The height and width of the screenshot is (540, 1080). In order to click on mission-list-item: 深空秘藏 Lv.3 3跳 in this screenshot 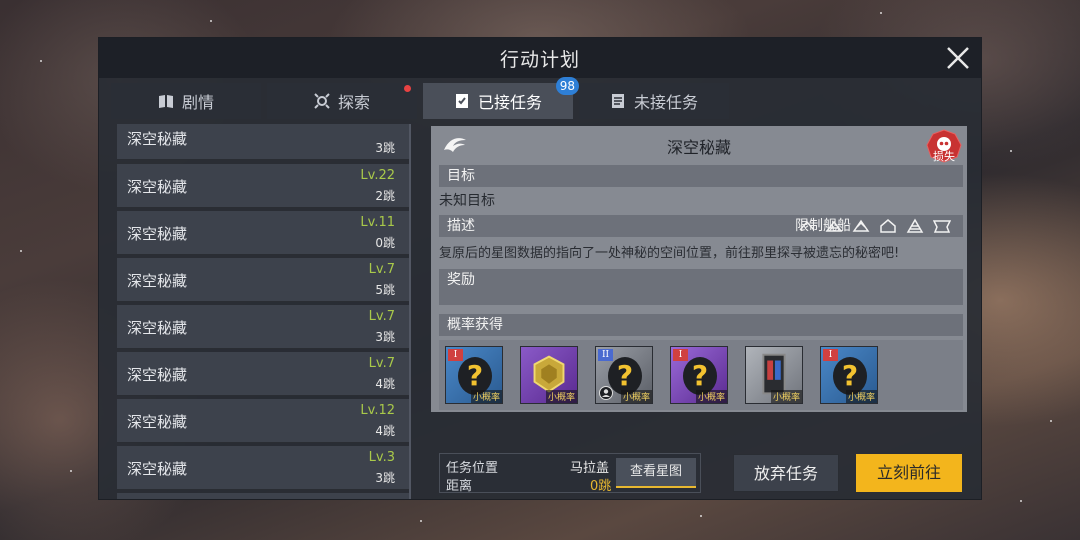, I will do `click(263, 468)`.